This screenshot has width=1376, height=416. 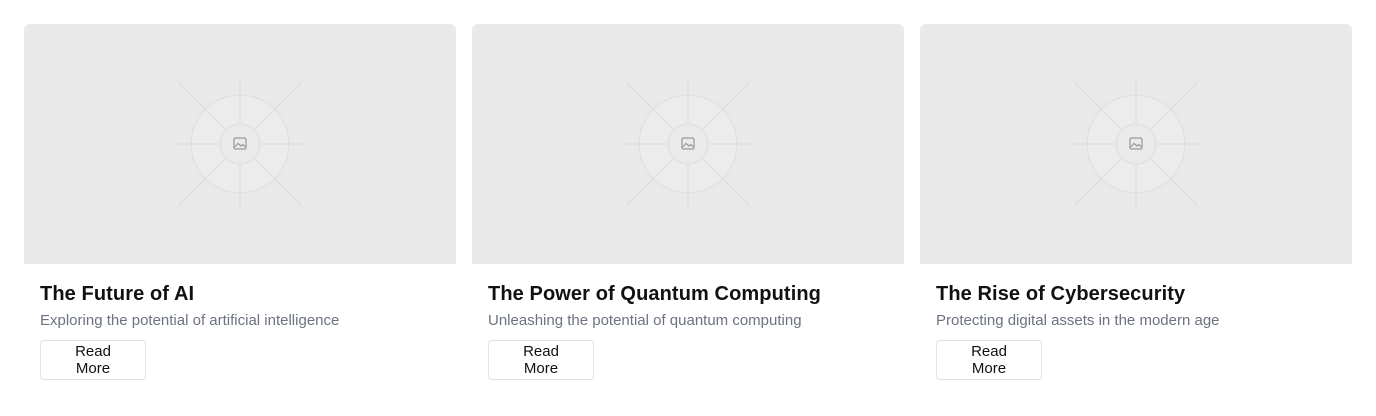 What do you see at coordinates (1061, 294) in the screenshot?
I see `card-title: The Rise of Cybersecurity` at bounding box center [1061, 294].